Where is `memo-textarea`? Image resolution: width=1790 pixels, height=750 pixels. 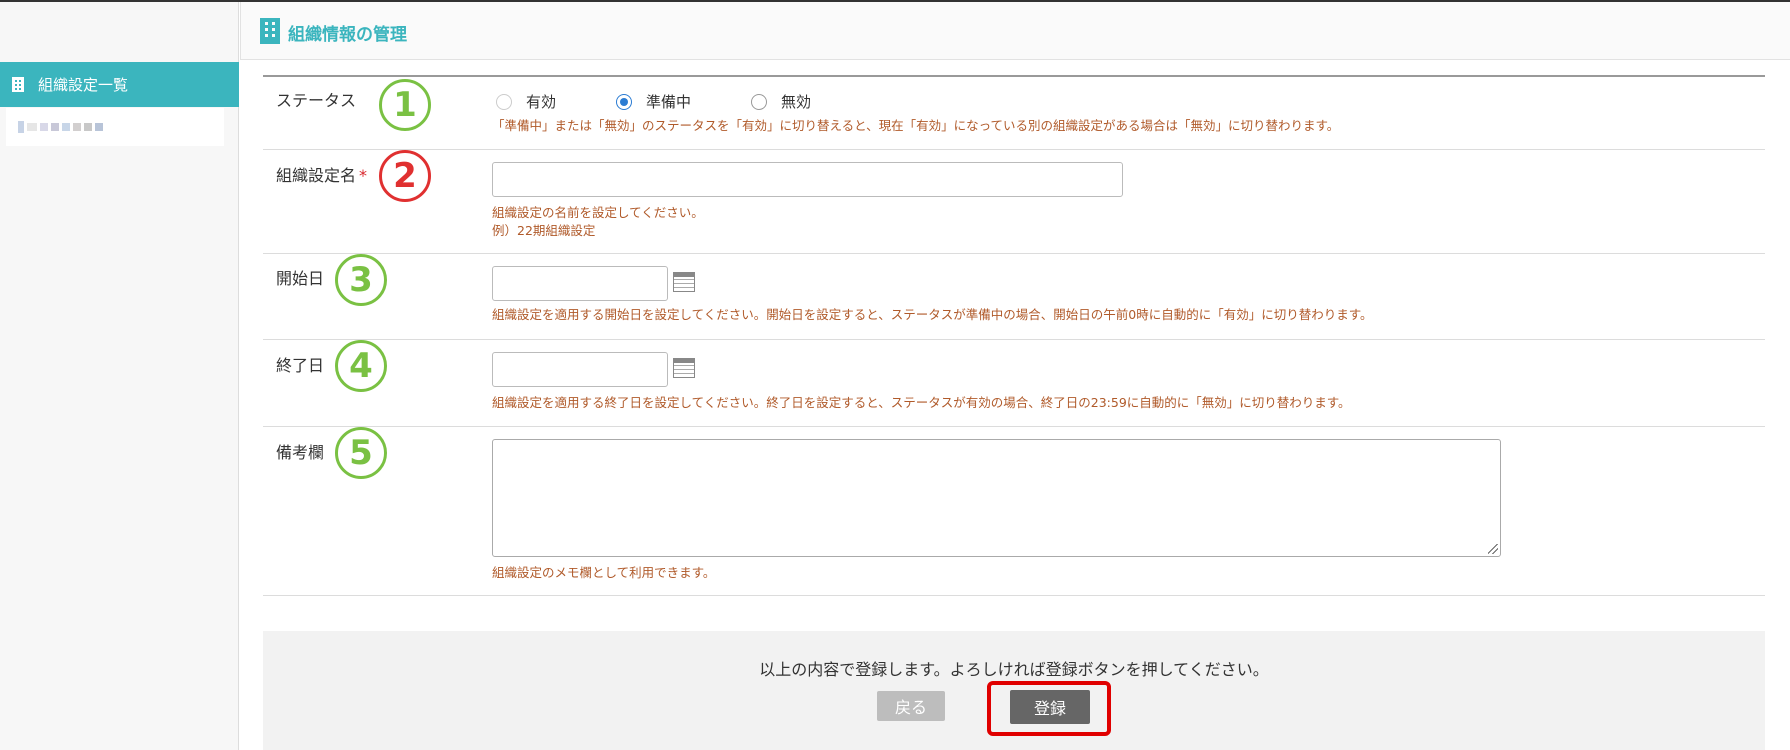 memo-textarea is located at coordinates (996, 498).